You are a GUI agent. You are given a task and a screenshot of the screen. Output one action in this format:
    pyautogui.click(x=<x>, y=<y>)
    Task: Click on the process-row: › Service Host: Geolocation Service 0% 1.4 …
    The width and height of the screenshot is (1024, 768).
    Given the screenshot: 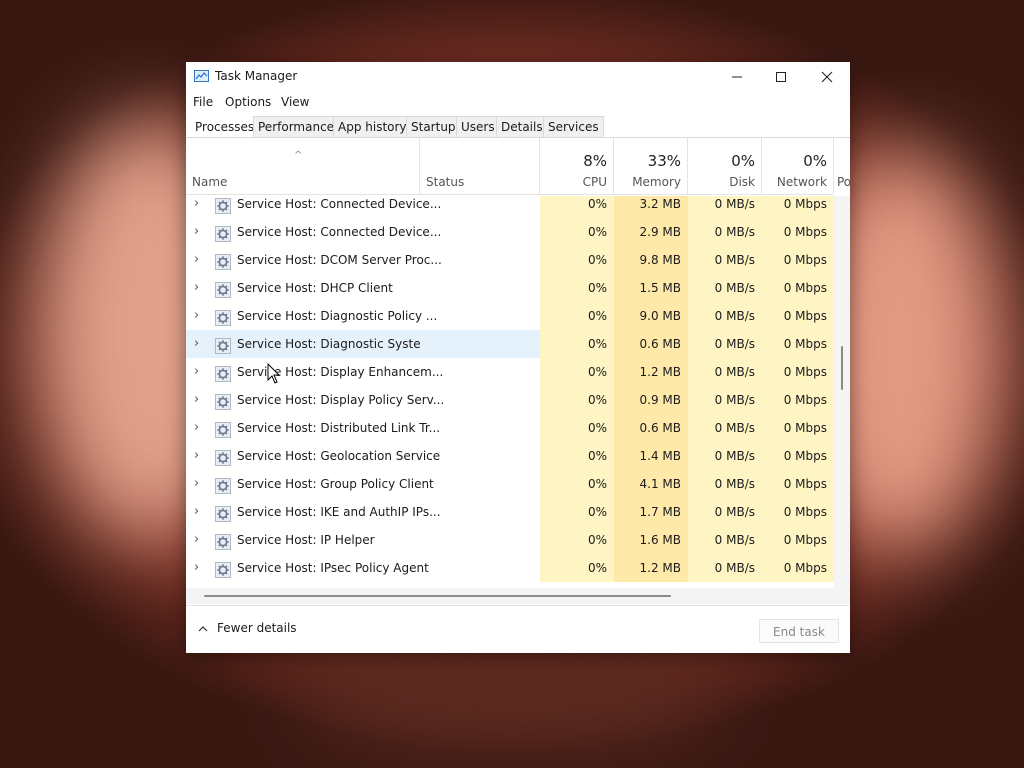 What is the action you would take?
    pyautogui.click(x=510, y=456)
    